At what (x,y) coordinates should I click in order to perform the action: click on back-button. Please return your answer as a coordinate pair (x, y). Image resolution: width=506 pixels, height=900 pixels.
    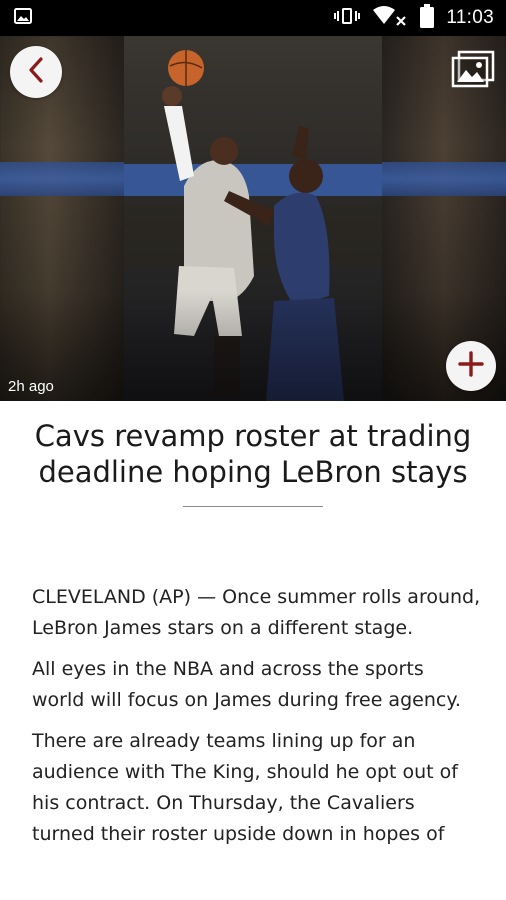
    Looking at the image, I should click on (36, 72).